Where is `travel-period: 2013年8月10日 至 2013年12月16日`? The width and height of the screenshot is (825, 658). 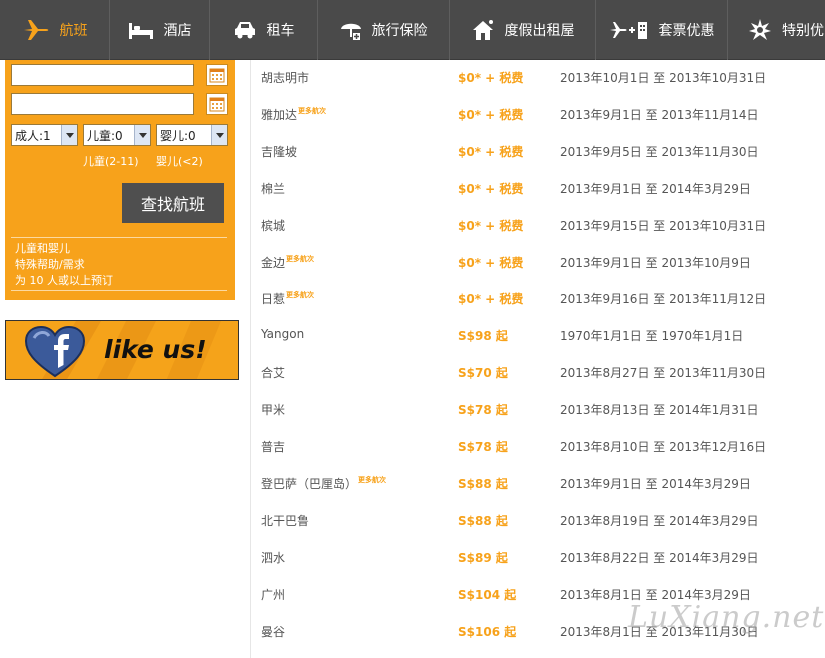
travel-period: 2013年8月10日 至 2013年12月16日 is located at coordinates (663, 447).